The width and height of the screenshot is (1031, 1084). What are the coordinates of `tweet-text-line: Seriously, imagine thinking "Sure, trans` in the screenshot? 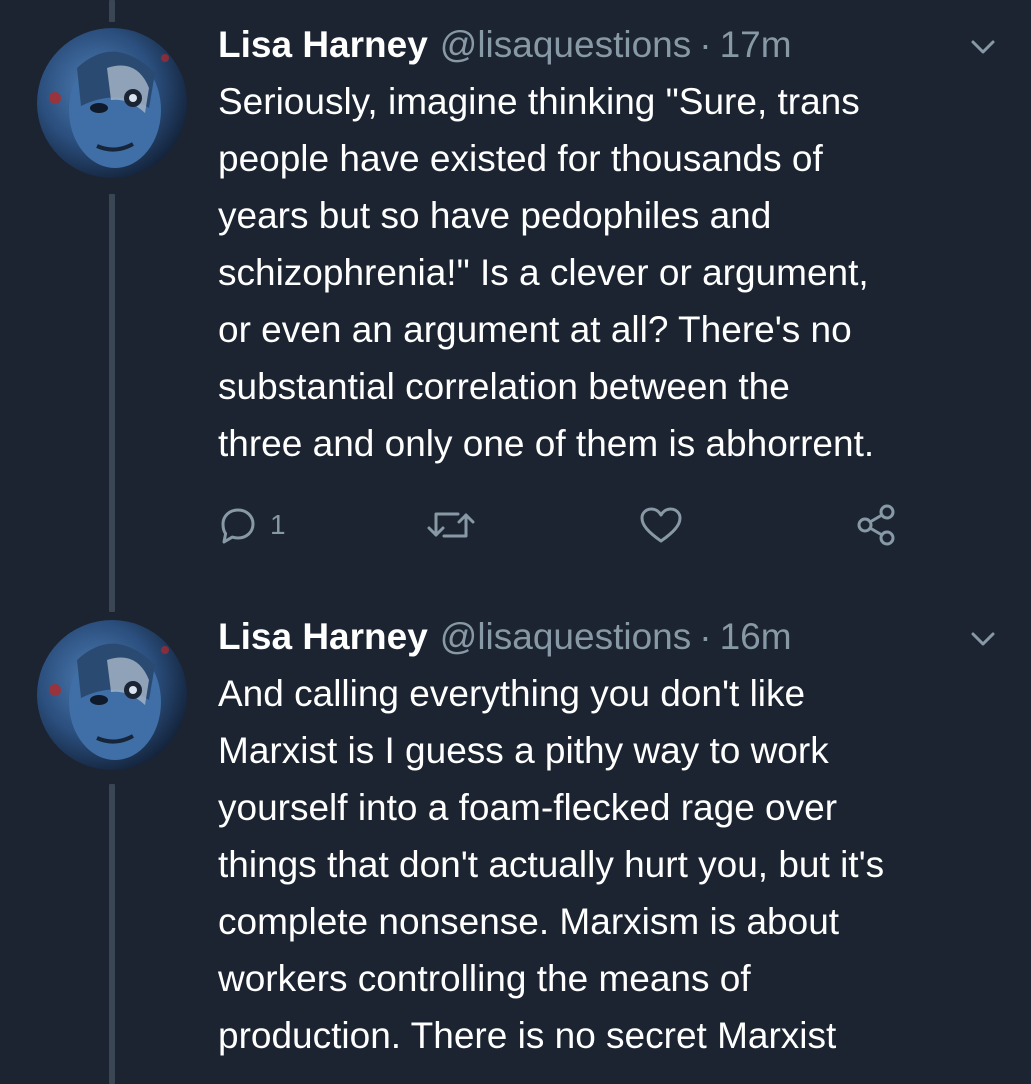 It's located at (539, 101).